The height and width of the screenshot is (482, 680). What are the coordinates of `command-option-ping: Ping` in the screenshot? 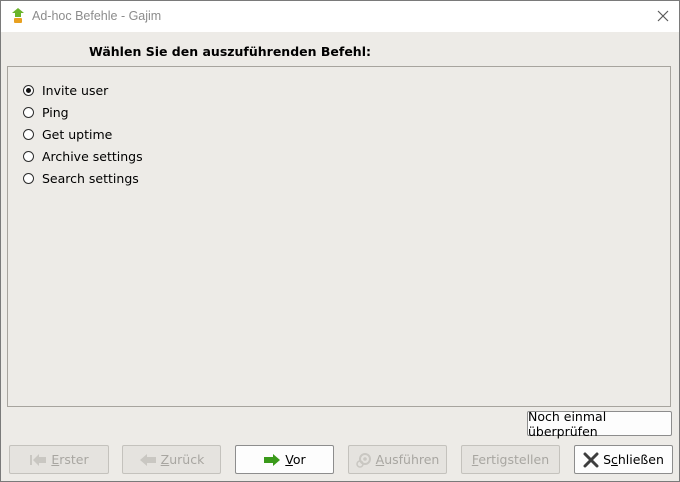 It's located at (46, 112).